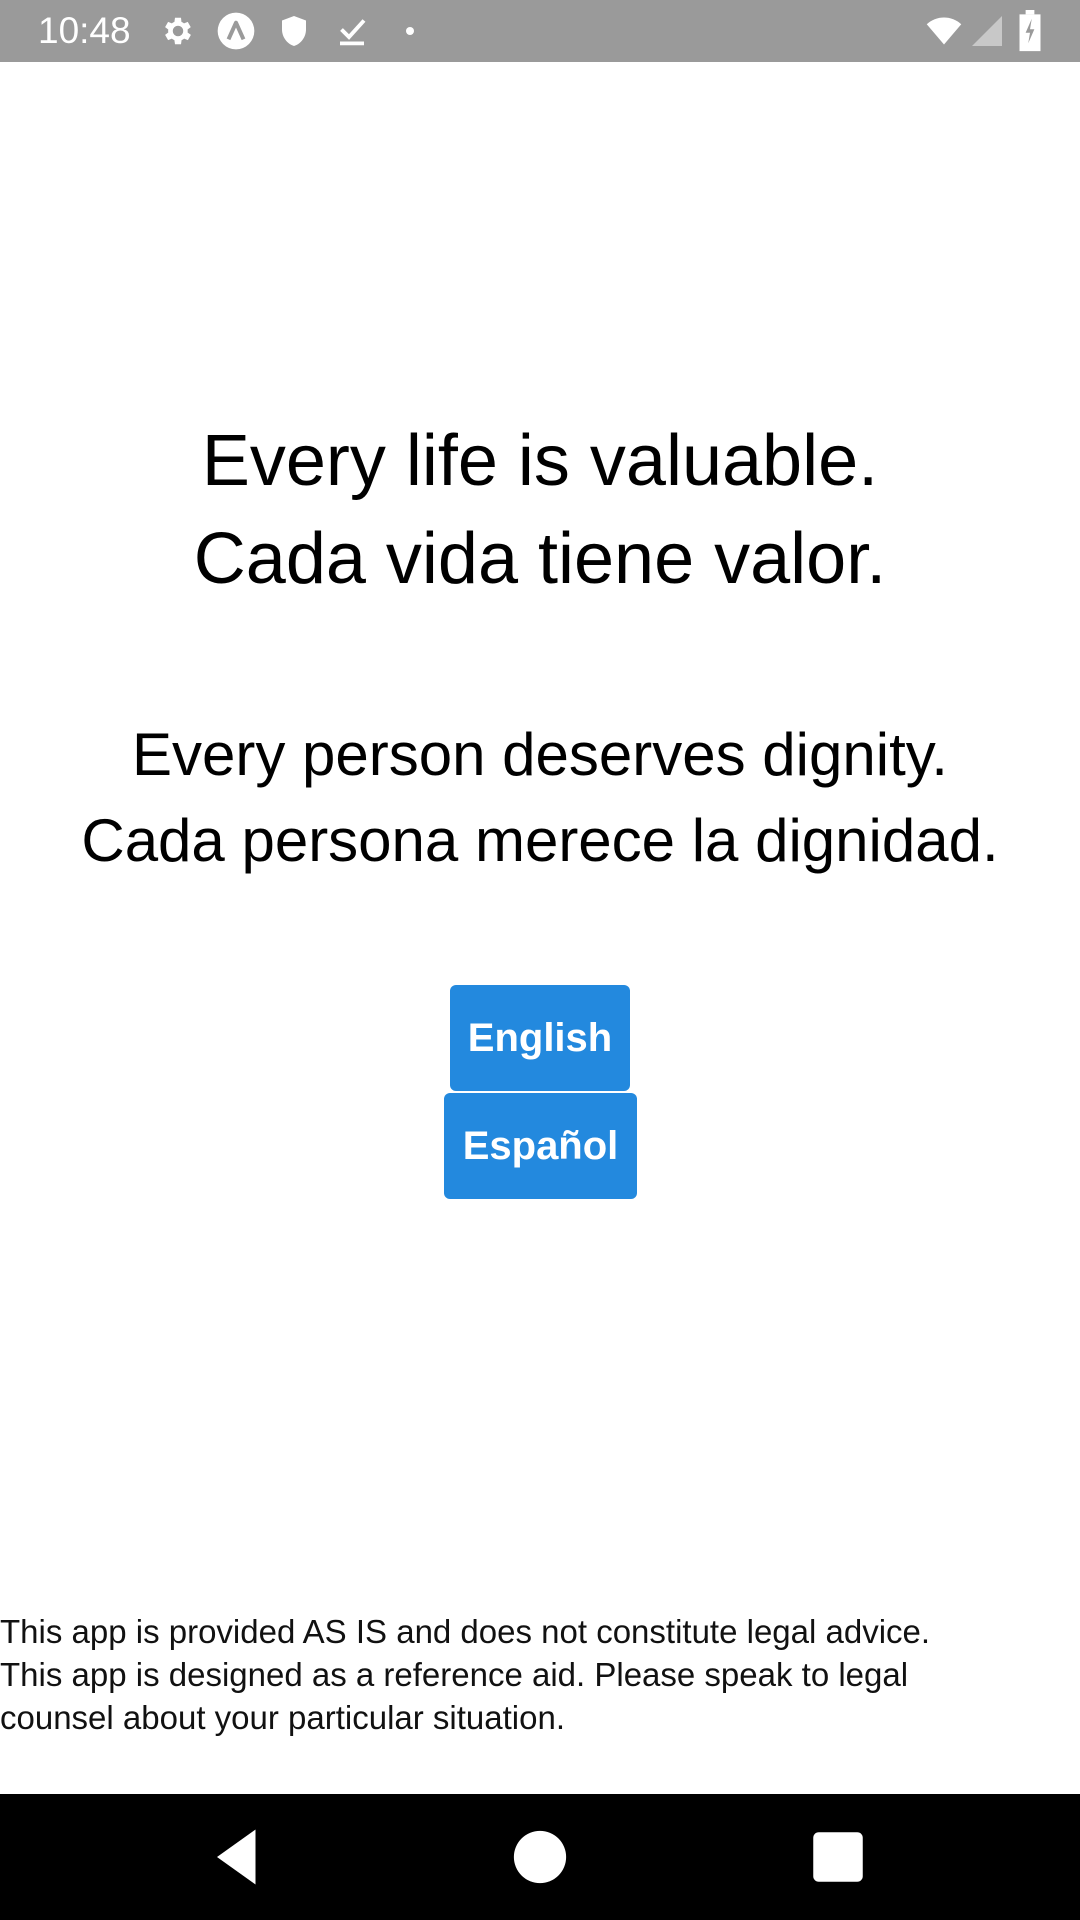 The height and width of the screenshot is (1920, 1080). Describe the element at coordinates (178, 31) in the screenshot. I see `gear-icon` at that location.